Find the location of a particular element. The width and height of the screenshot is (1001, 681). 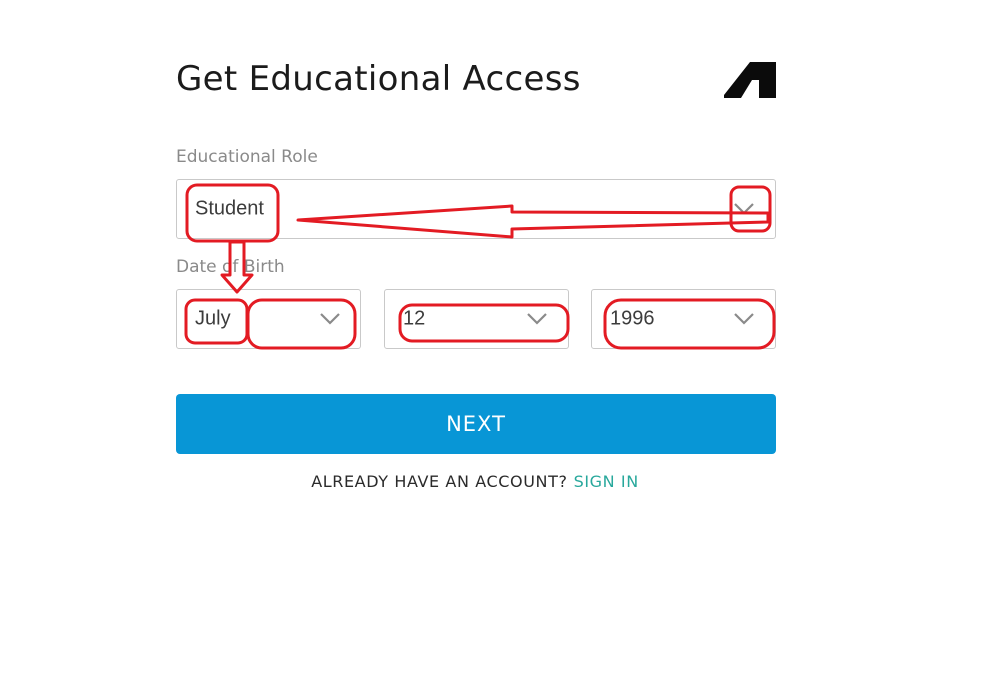

next-button: NEXT is located at coordinates (476, 424).